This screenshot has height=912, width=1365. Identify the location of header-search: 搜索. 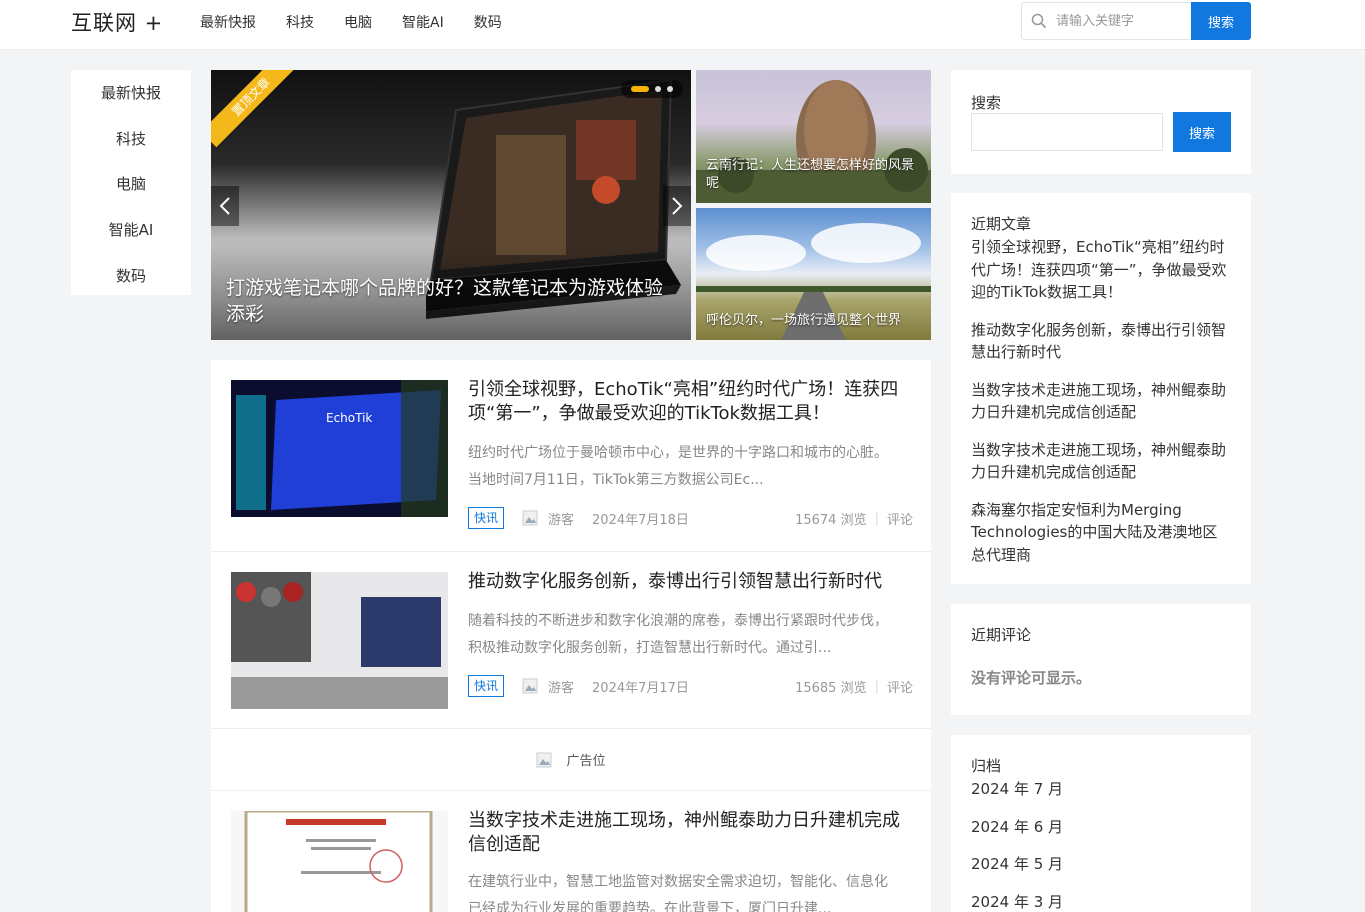
(1136, 21).